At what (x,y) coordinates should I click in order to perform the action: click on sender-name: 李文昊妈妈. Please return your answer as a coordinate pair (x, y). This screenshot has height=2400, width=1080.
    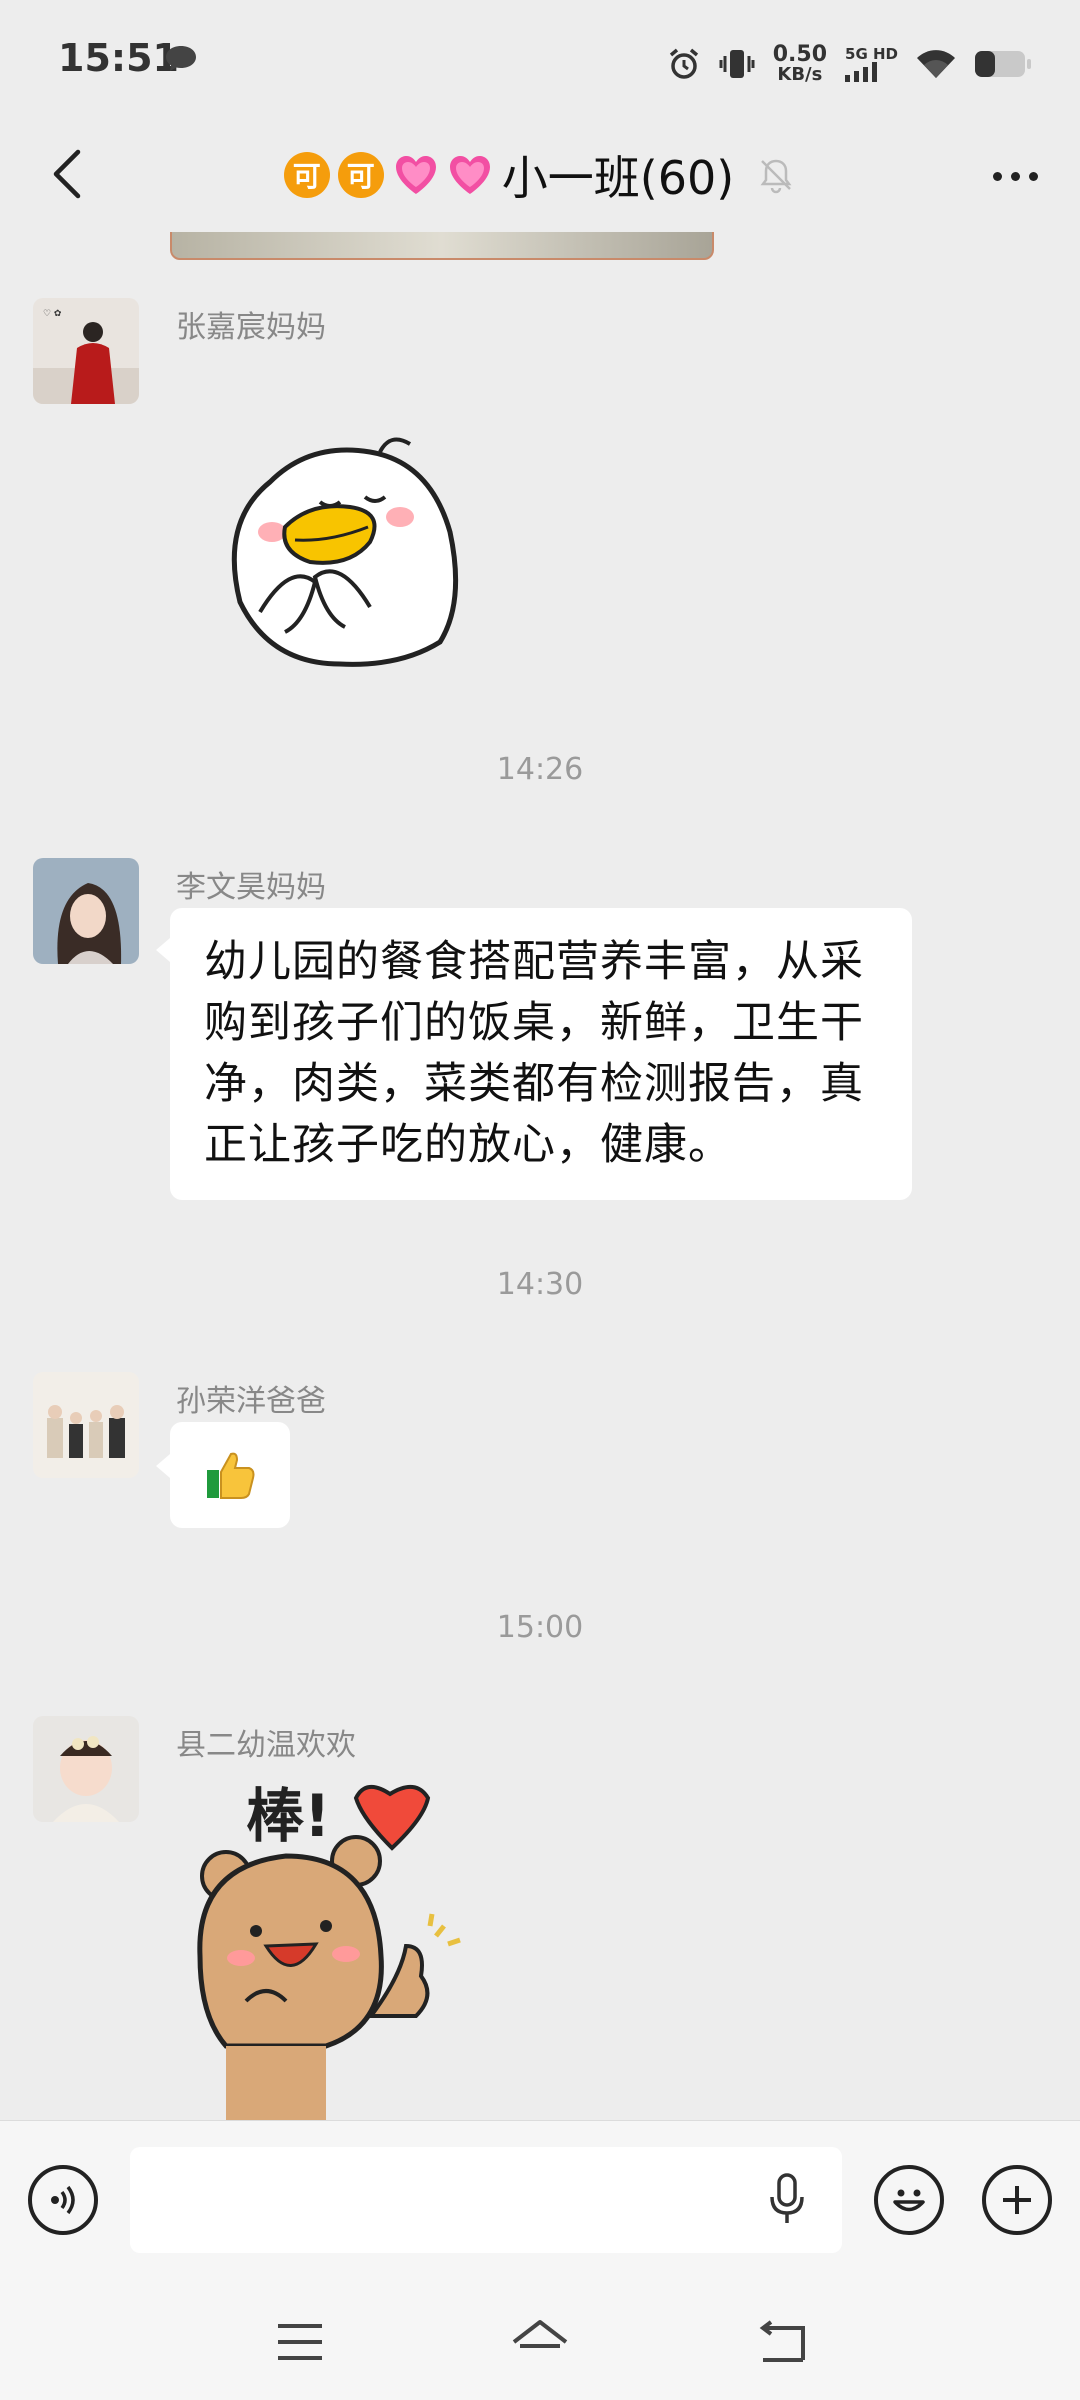
    Looking at the image, I should click on (251, 887).